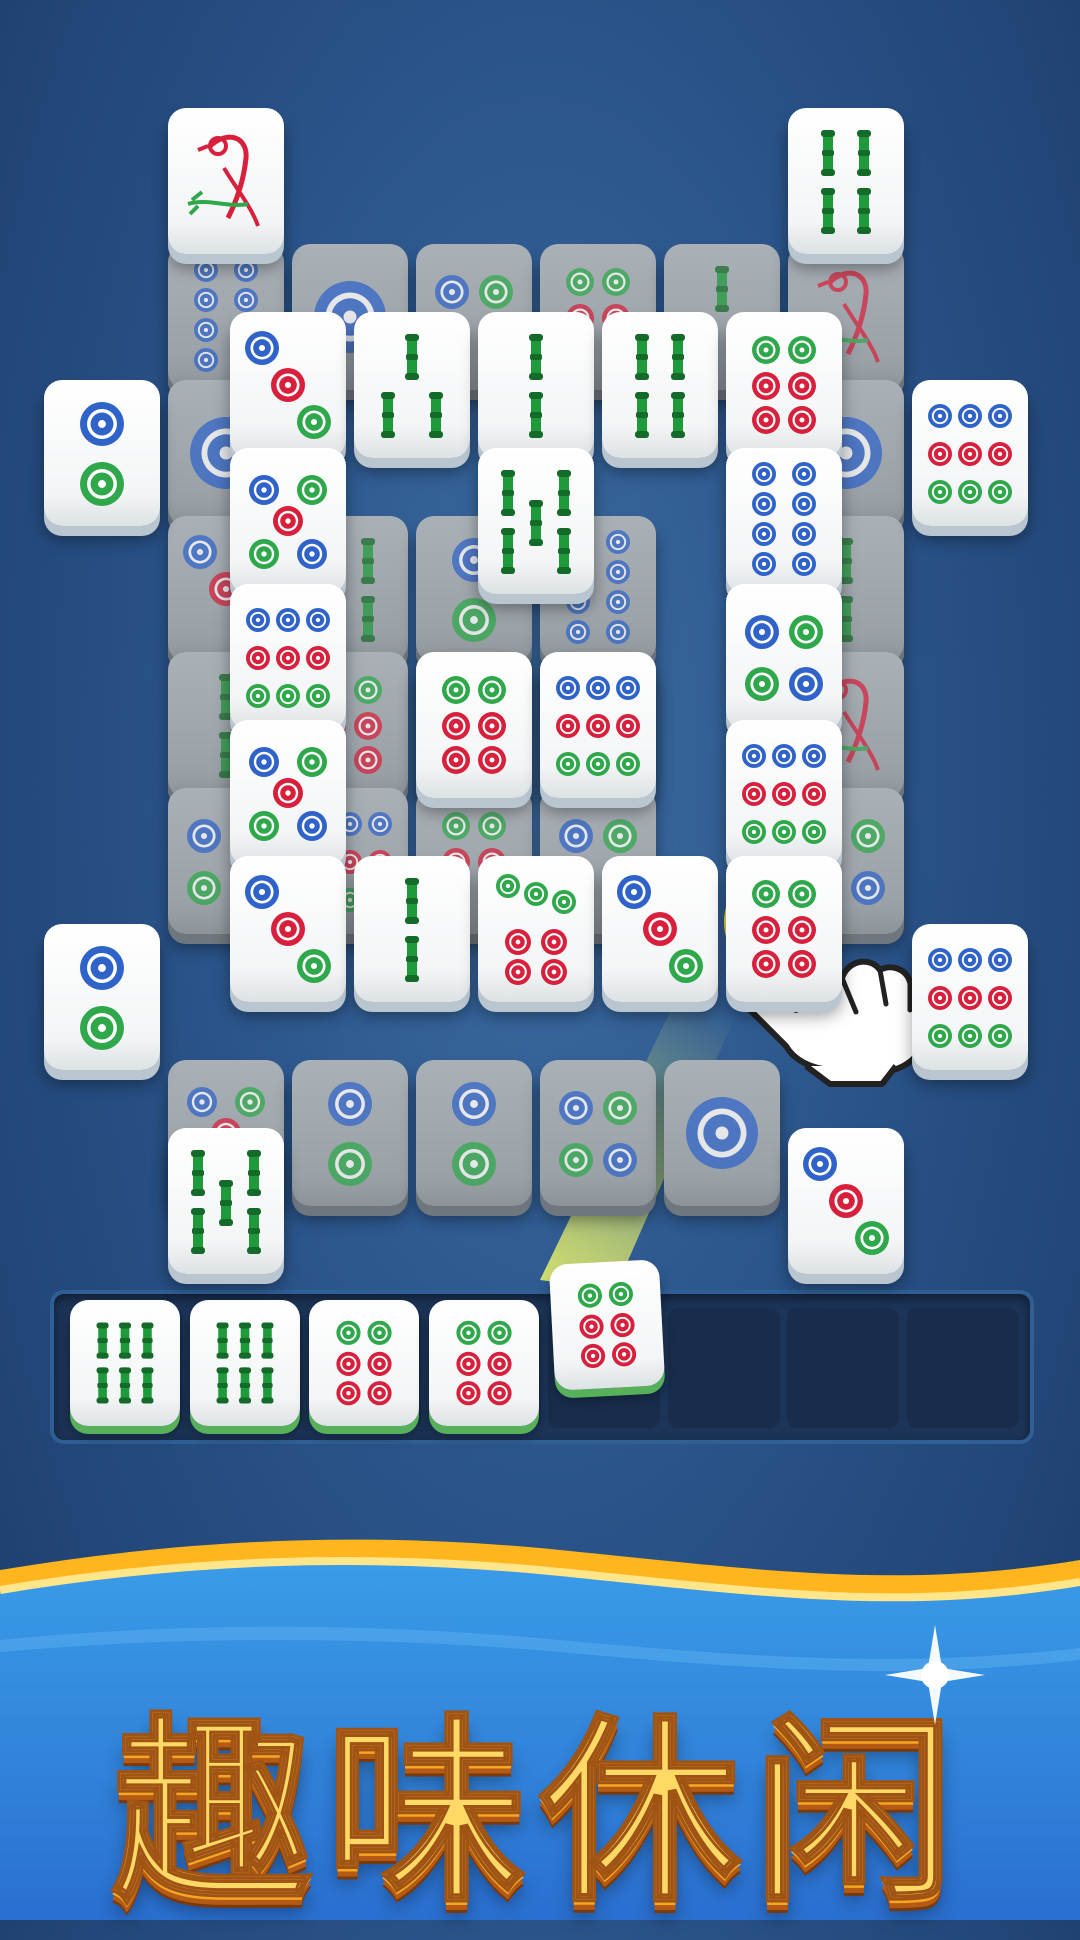  I want to click on tile-tray, so click(542, 1367).